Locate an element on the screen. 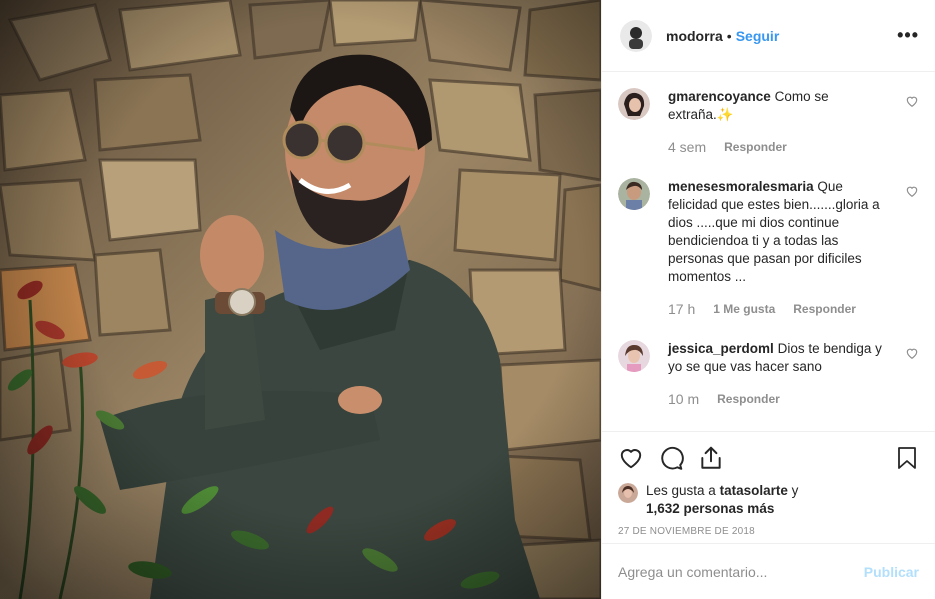  comment-meta: 10 m Responder is located at coordinates (779, 399).